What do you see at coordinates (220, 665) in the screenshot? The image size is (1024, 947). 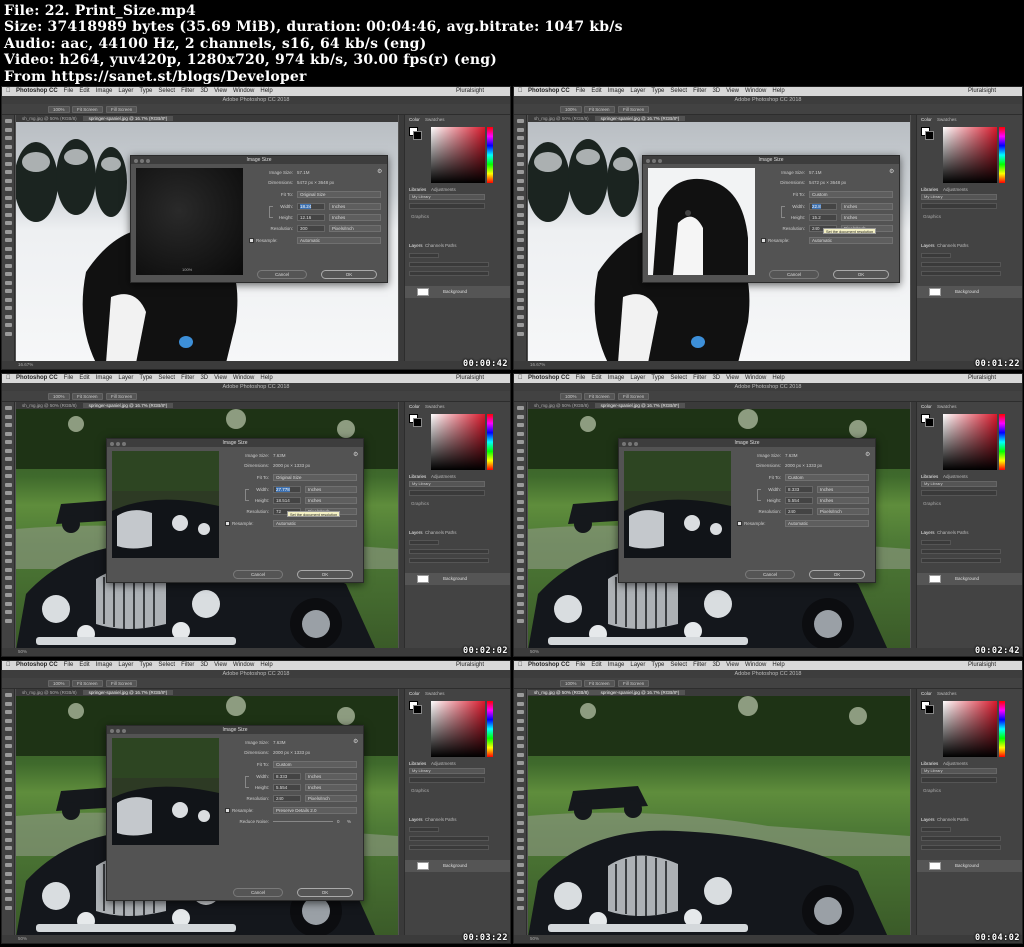 I see `menu-view: View` at bounding box center [220, 665].